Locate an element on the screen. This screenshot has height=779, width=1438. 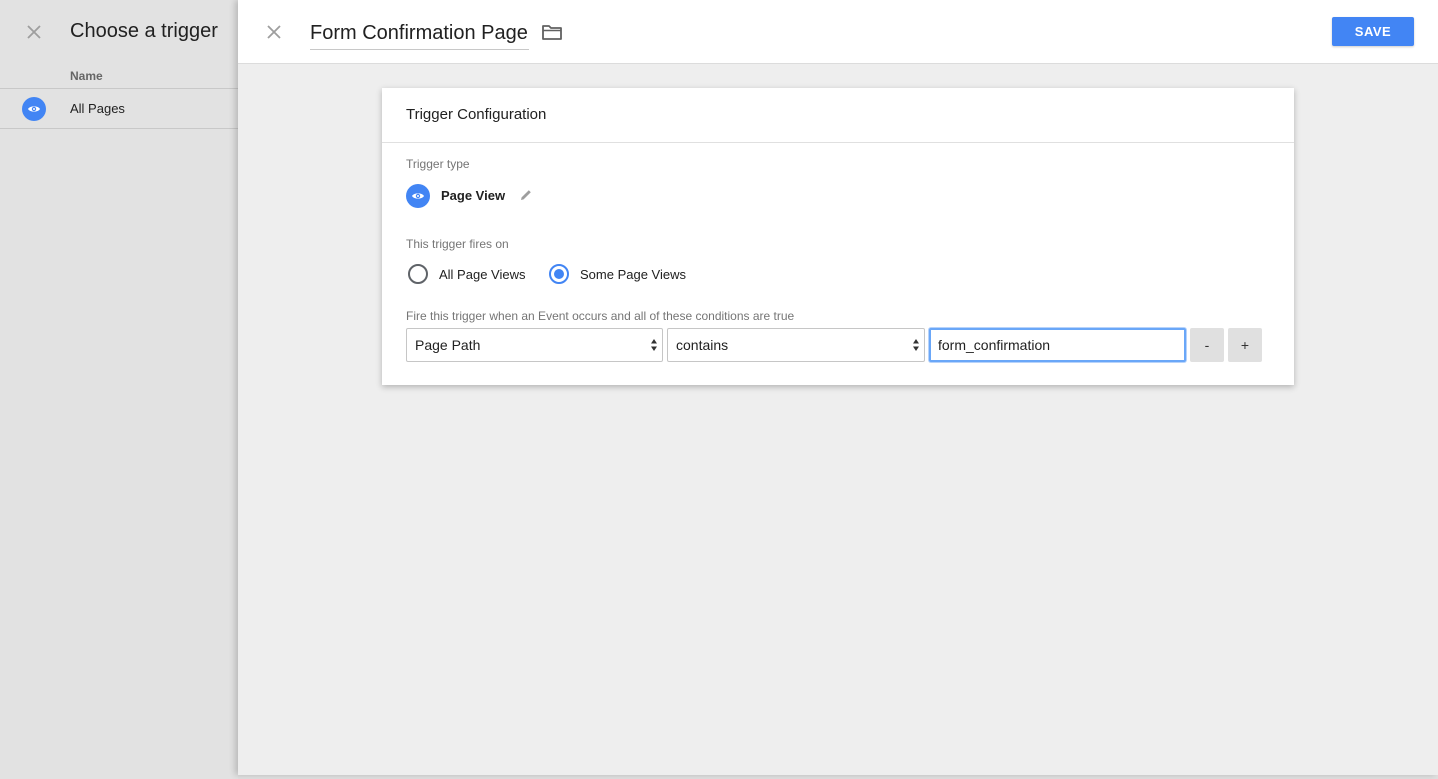
trigger-row-label: All Pages is located at coordinates (97, 108).